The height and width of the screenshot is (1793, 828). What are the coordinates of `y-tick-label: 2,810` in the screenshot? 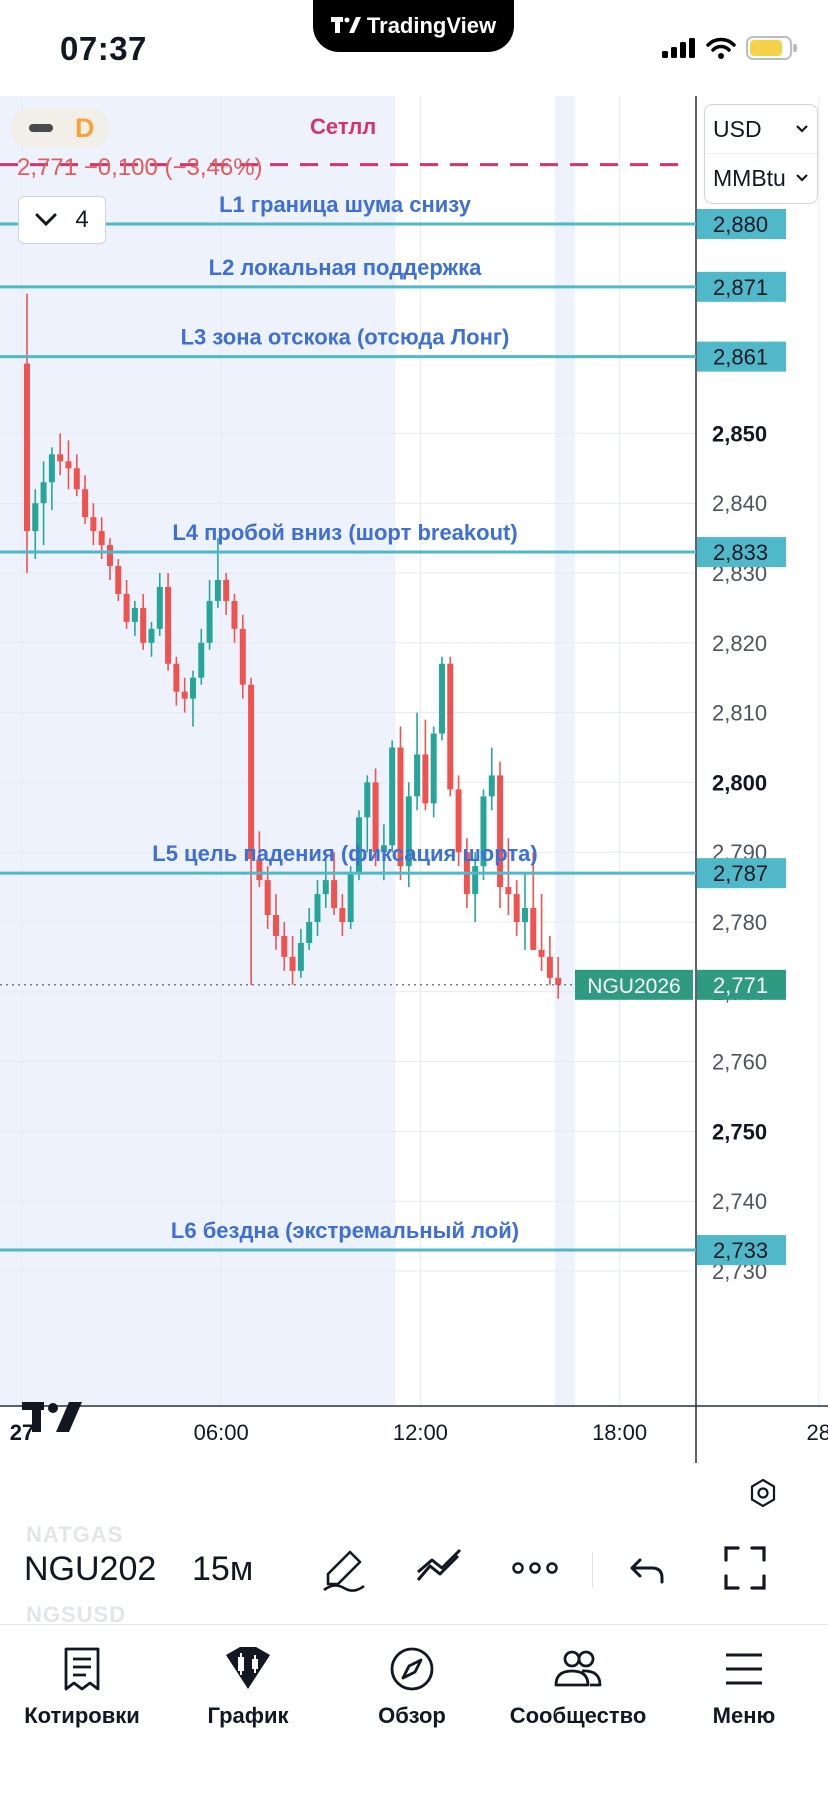 It's located at (739, 713).